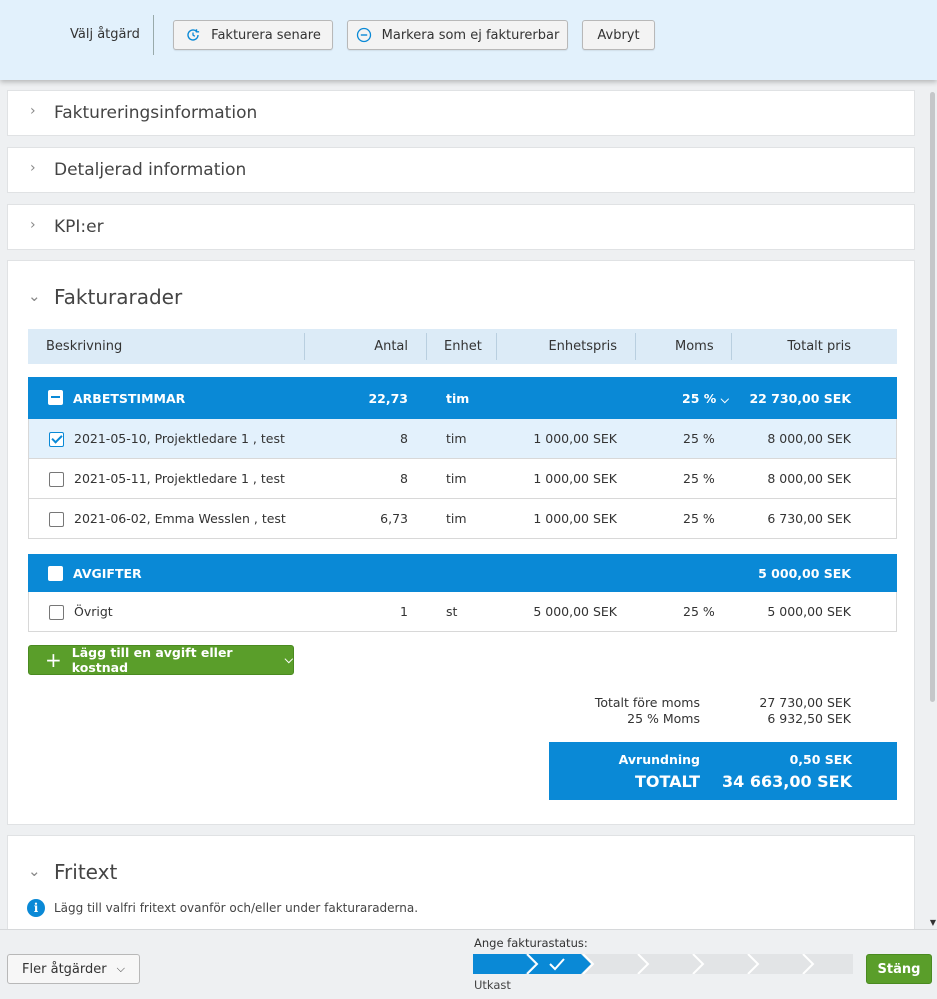  What do you see at coordinates (452, 611) in the screenshot?
I see `row-unit: st` at bounding box center [452, 611].